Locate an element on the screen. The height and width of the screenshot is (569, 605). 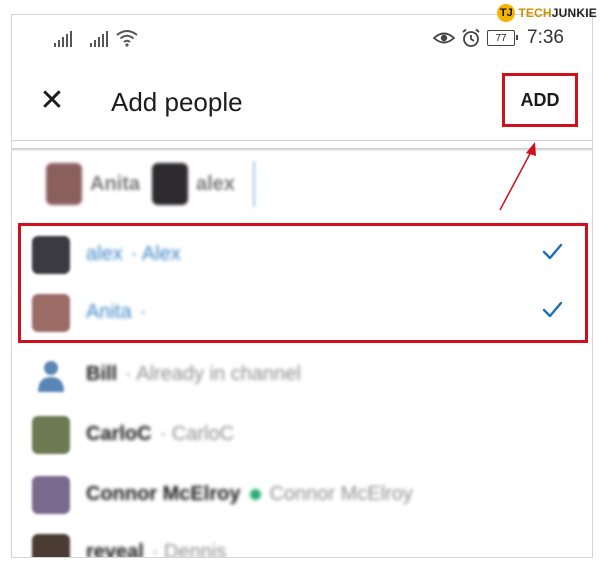
text-cursor is located at coordinates (253, 184).